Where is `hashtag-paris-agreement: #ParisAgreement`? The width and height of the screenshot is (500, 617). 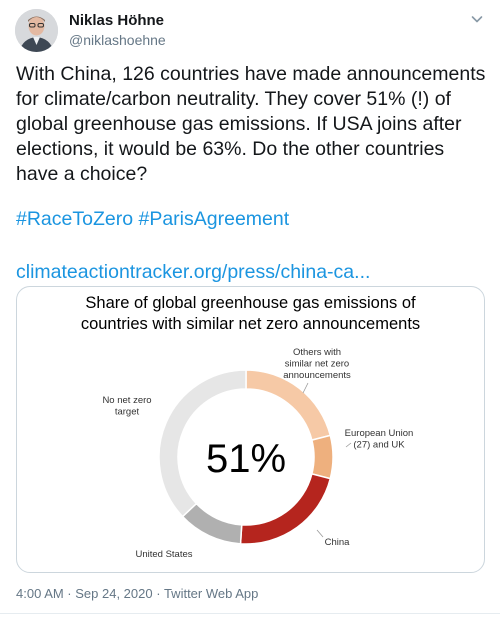 hashtag-paris-agreement: #ParisAgreement is located at coordinates (213, 219).